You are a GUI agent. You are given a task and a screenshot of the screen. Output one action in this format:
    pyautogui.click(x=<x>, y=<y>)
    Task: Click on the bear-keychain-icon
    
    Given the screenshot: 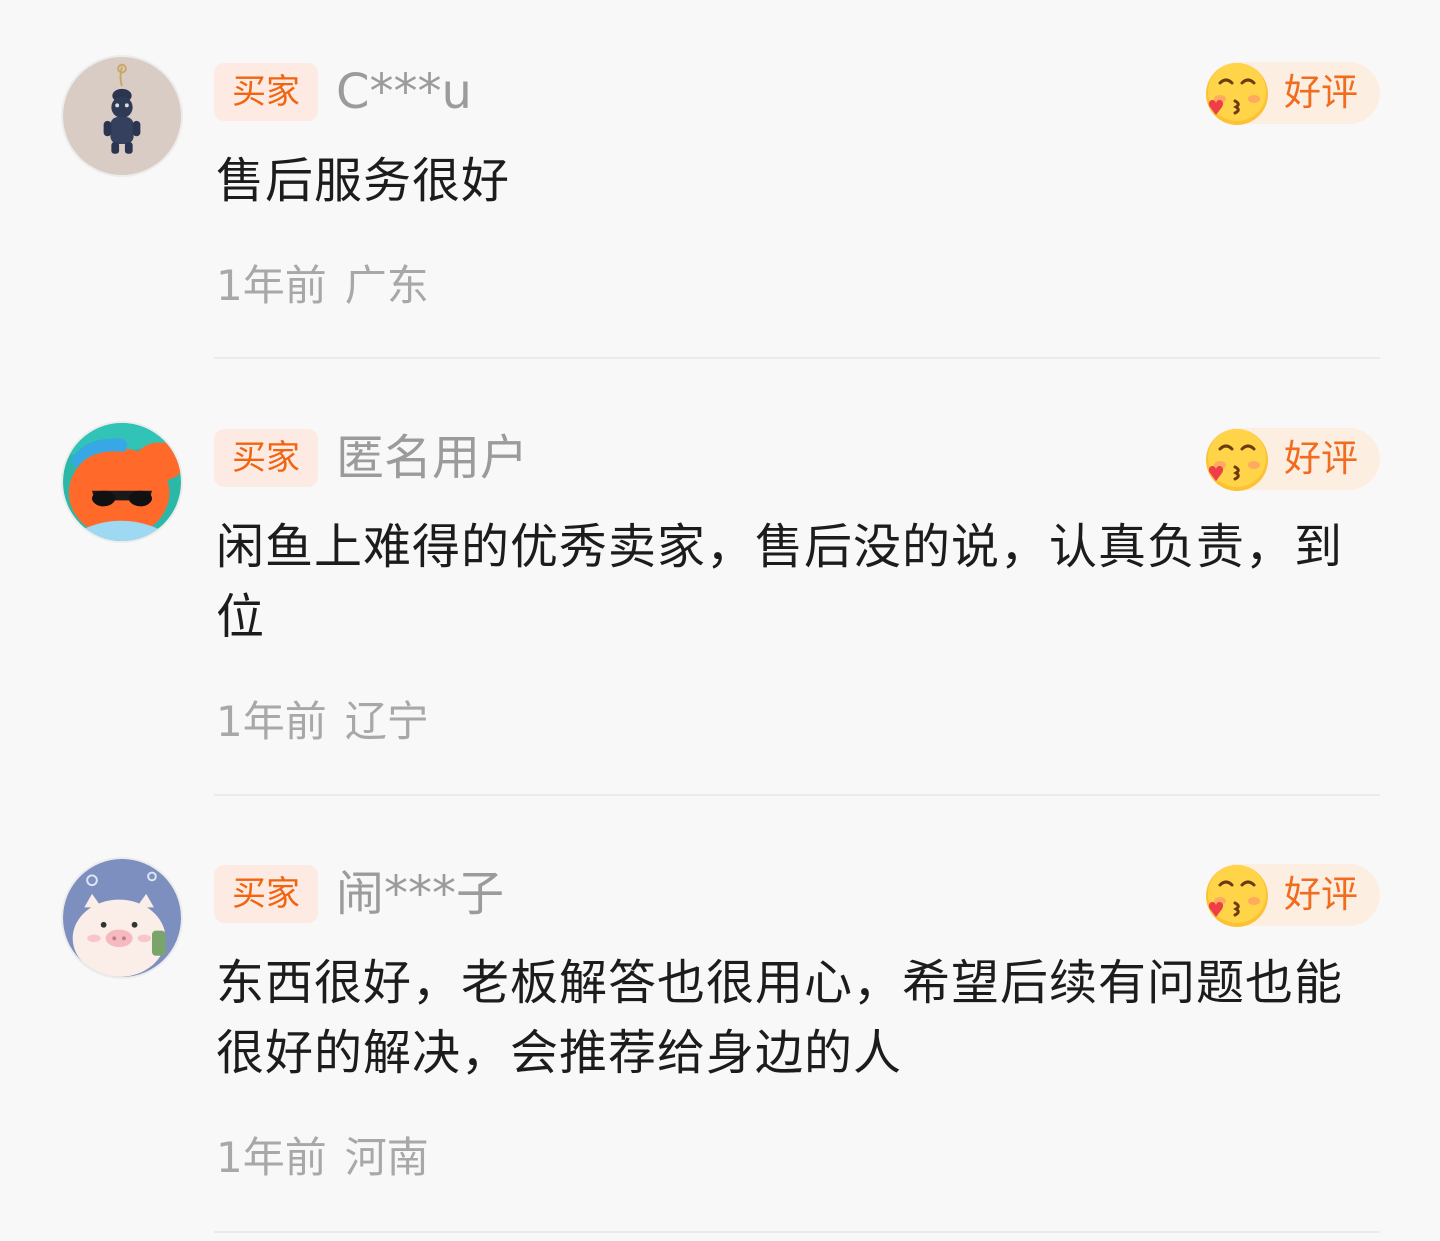 What is the action you would take?
    pyautogui.click(x=122, y=116)
    